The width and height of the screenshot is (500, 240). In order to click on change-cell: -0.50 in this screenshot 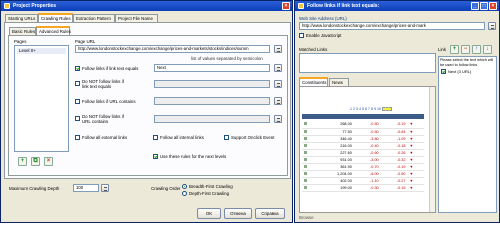, I will do `click(367, 125)`.